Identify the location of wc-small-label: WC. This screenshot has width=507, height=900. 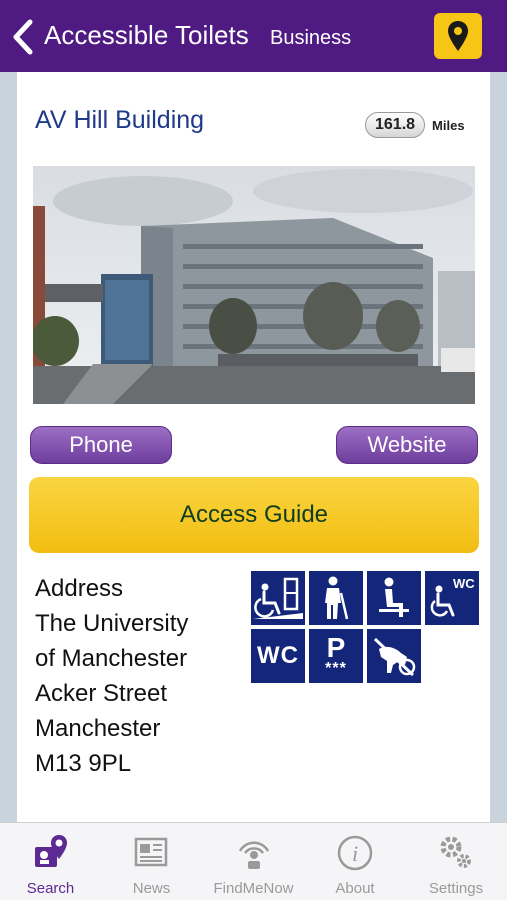
(464, 583).